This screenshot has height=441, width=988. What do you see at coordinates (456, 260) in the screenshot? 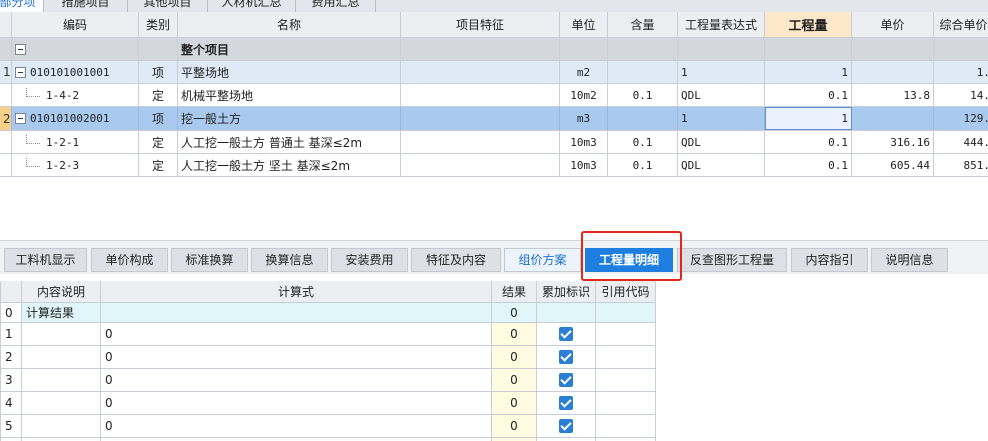
I see `tab-tezheng-neirong: 特征及内容` at bounding box center [456, 260].